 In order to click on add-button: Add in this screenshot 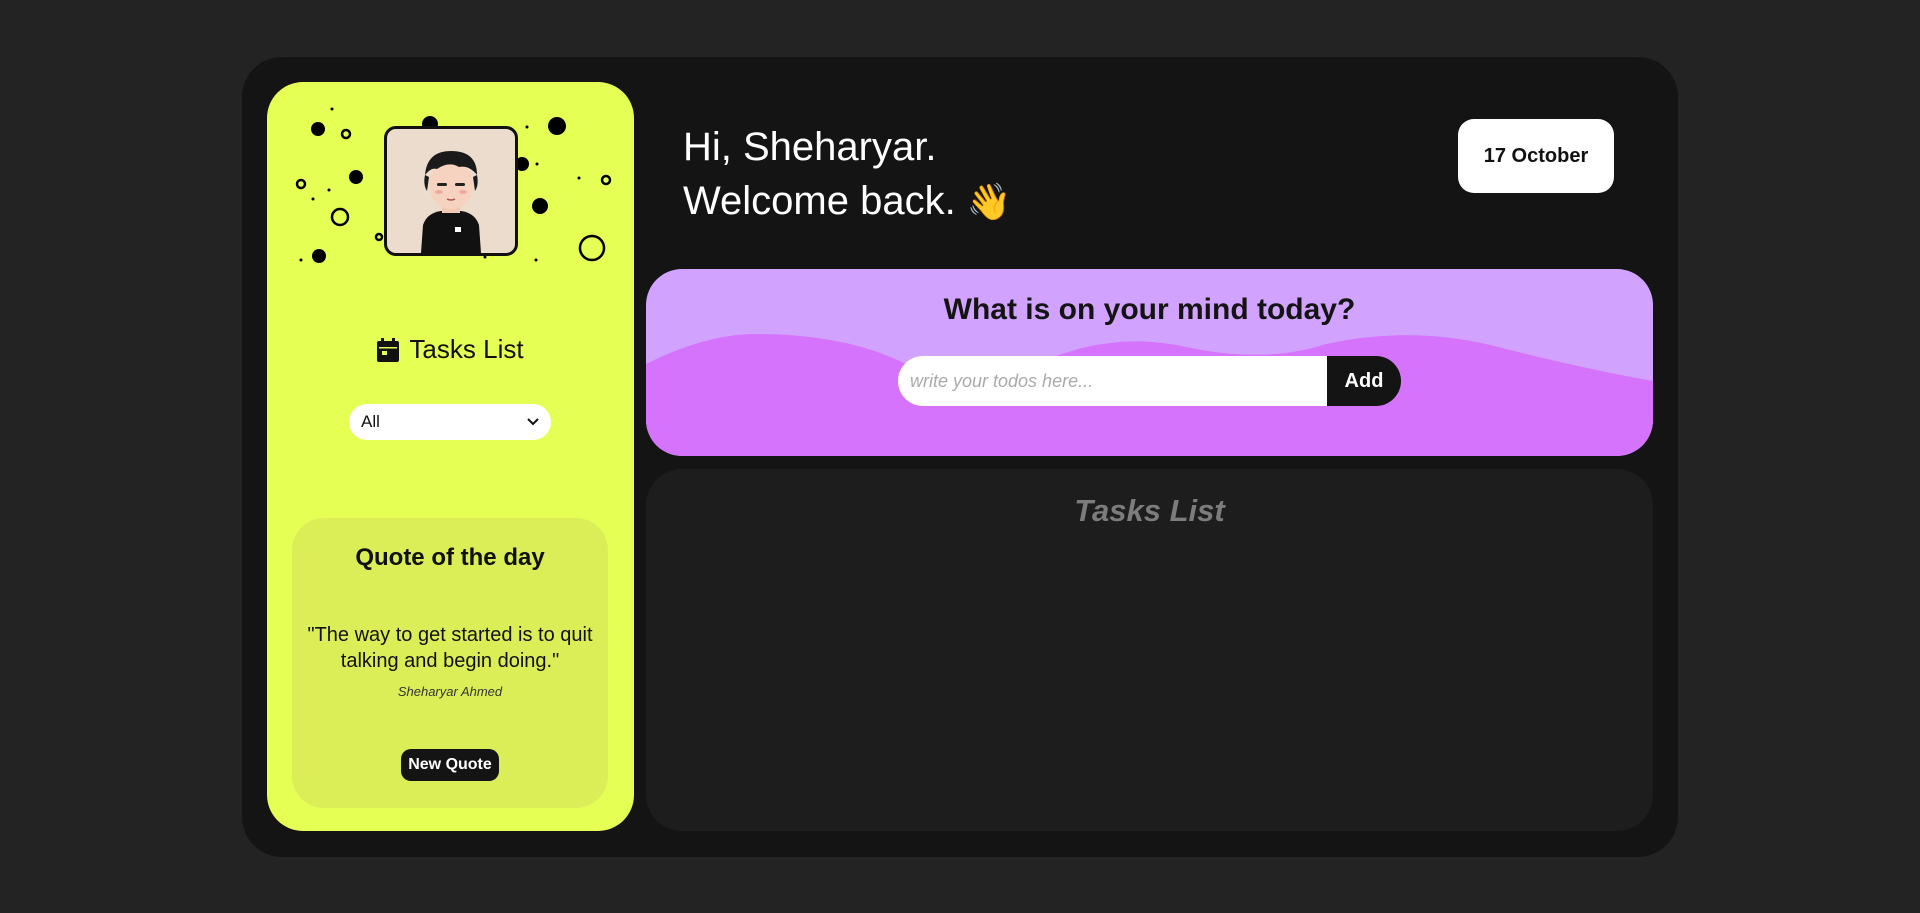, I will do `click(1364, 381)`.